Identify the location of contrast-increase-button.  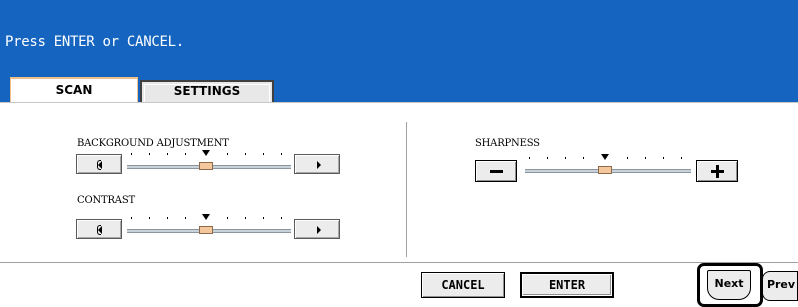
(317, 229).